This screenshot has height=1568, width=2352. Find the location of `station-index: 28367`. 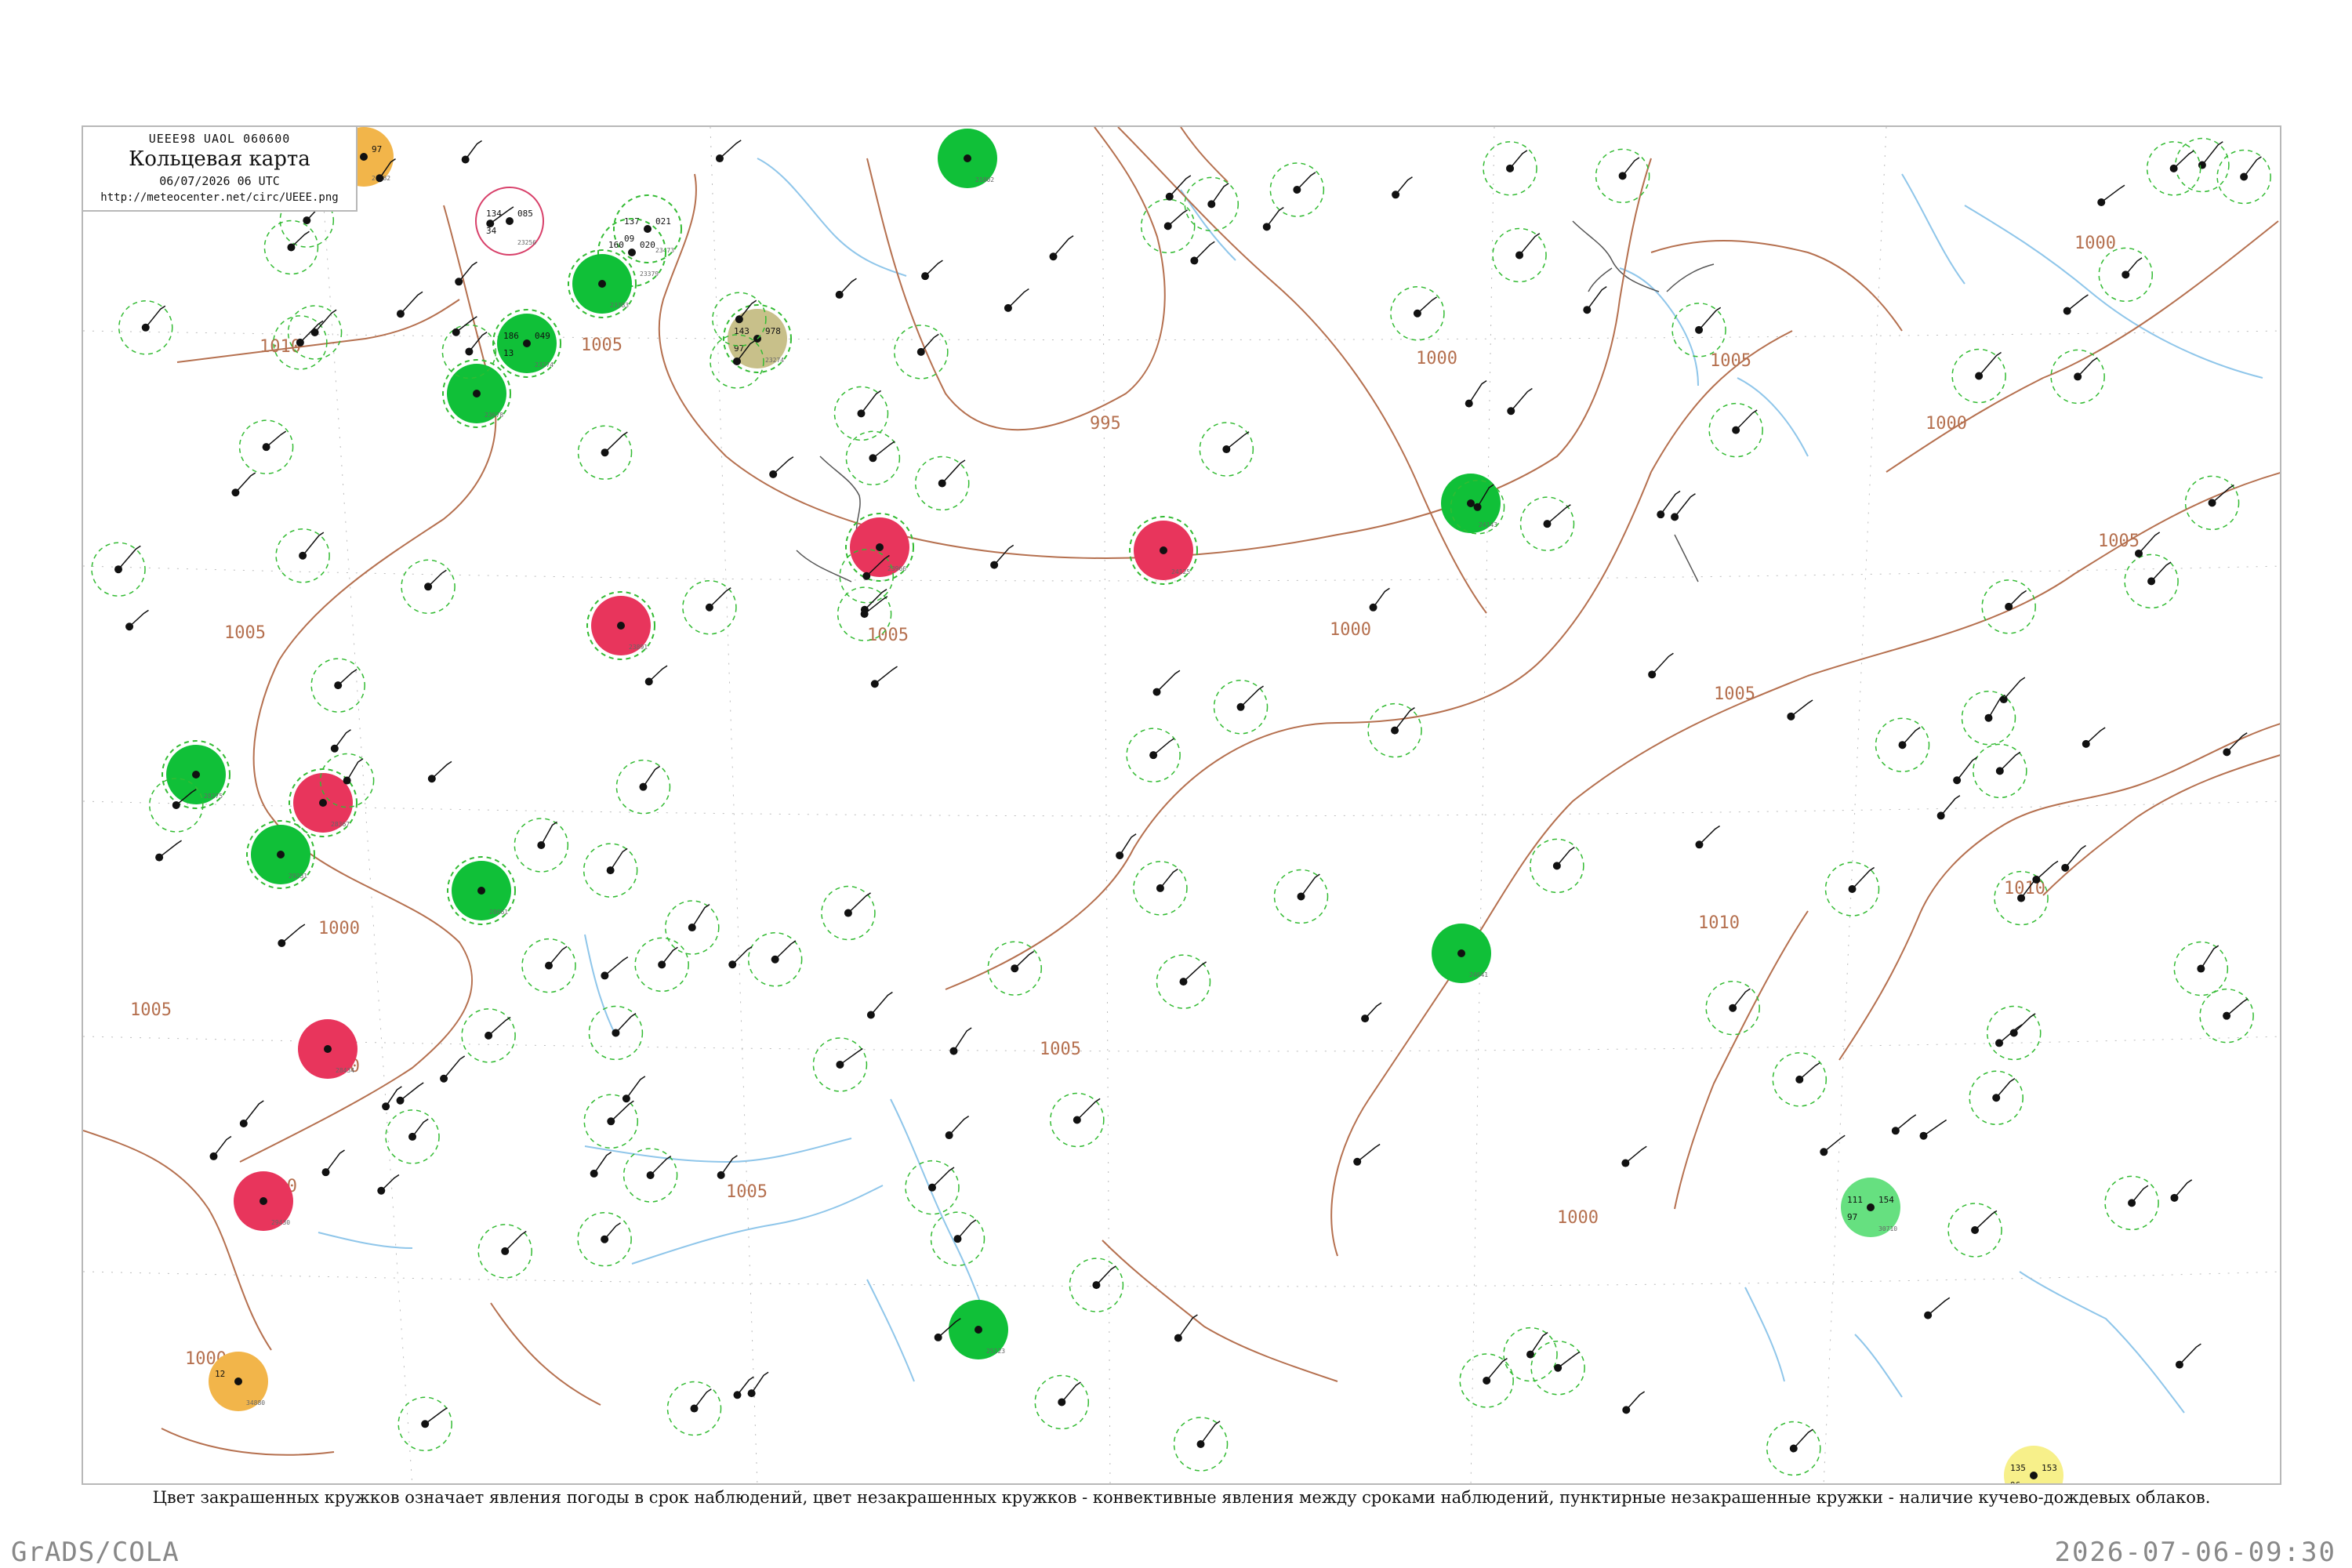

station-index: 28367 is located at coordinates (340, 824).